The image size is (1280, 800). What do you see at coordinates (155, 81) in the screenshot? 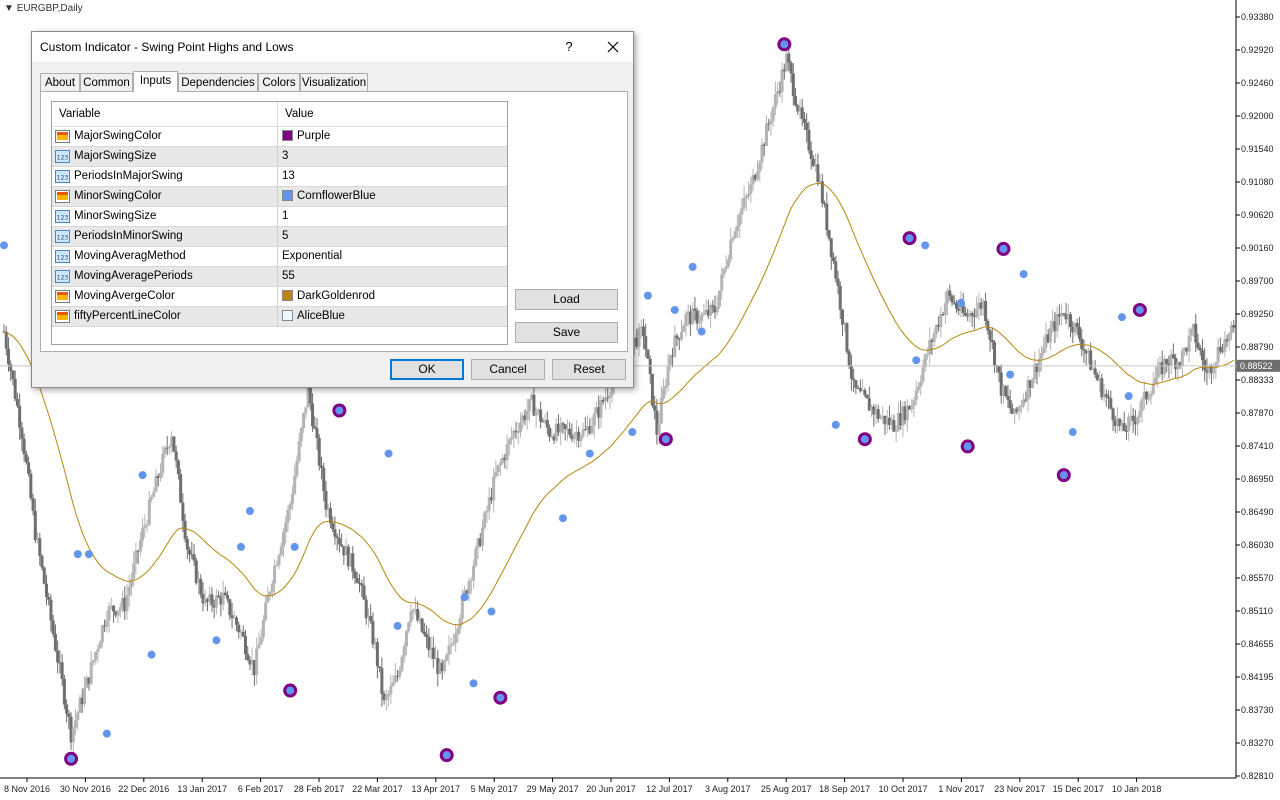
I see `tab-inputs: Inputs` at bounding box center [155, 81].